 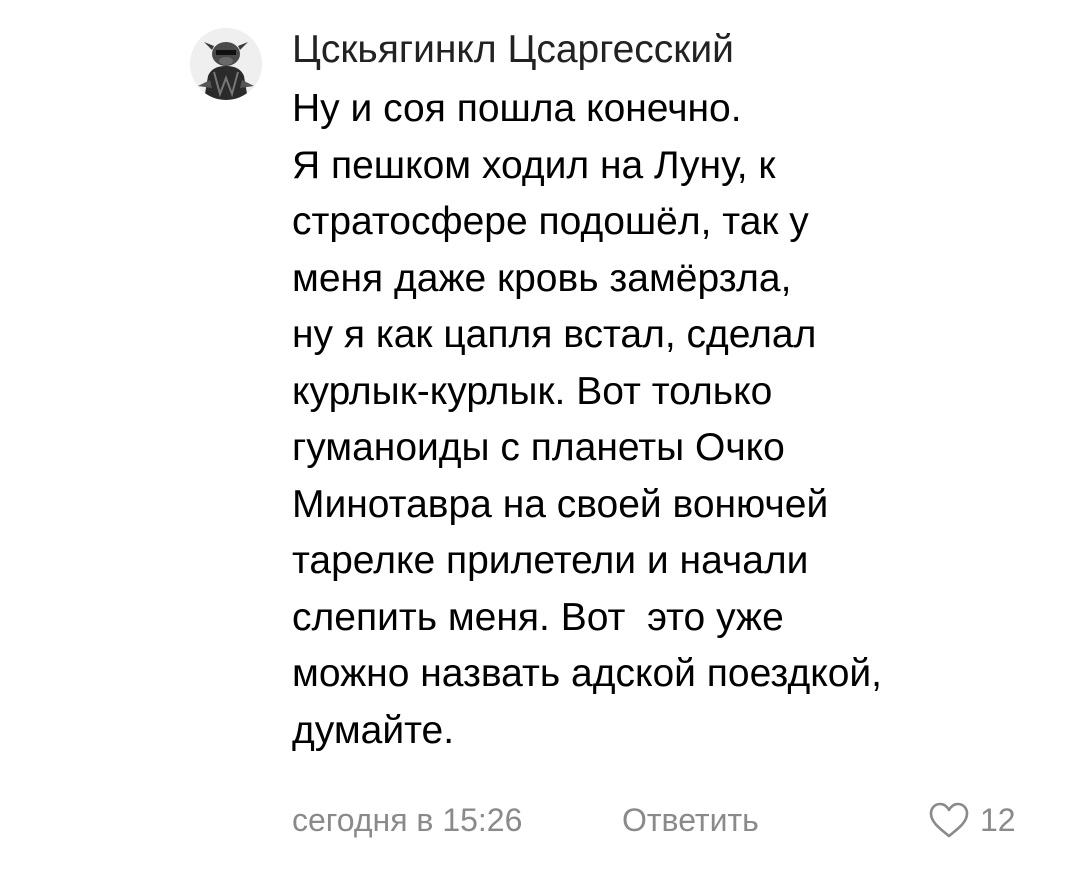 What do you see at coordinates (949, 820) in the screenshot?
I see `heart-outline-icon` at bounding box center [949, 820].